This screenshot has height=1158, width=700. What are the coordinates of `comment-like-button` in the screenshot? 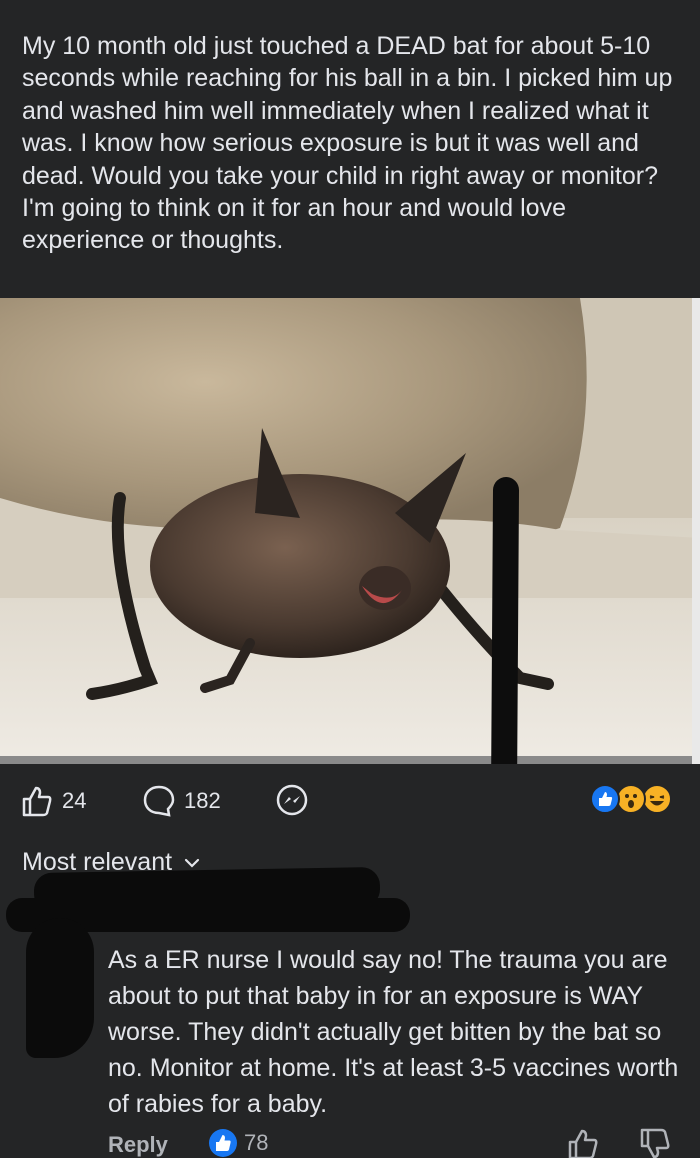 It's located at (583, 1143).